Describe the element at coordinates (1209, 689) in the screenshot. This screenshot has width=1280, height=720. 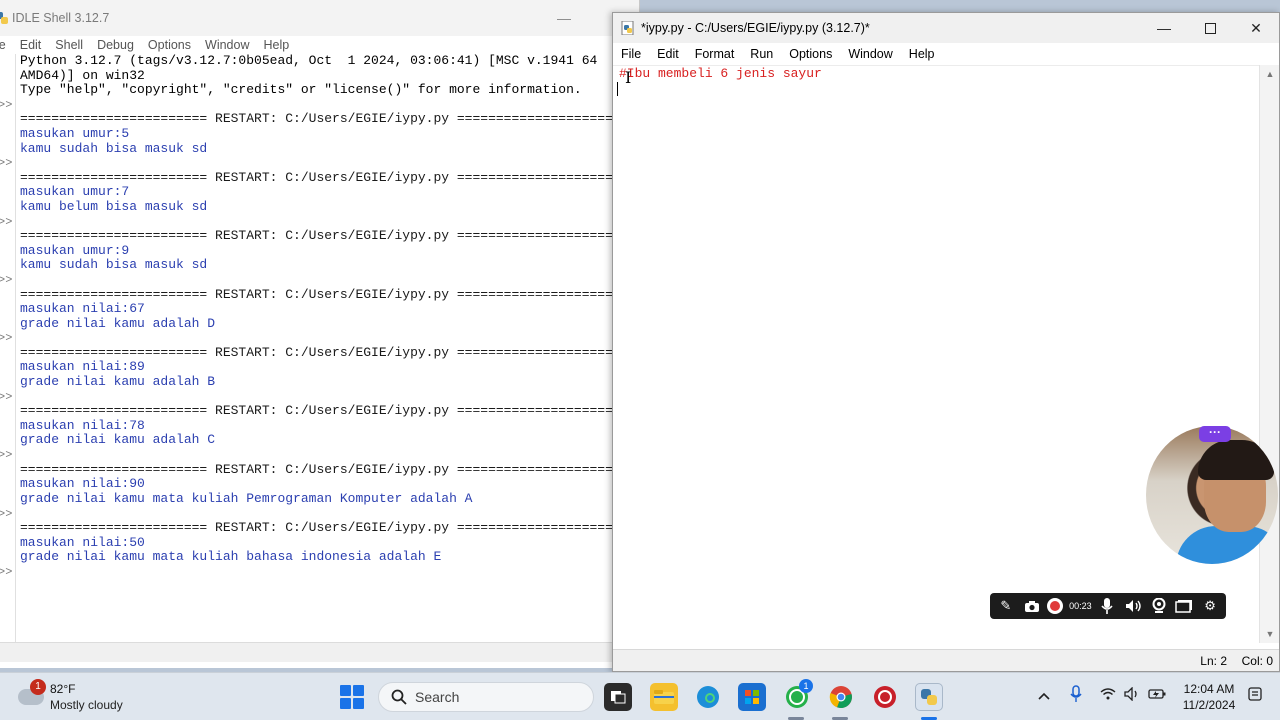
I see `clock-time: 12:04 AM` at that location.